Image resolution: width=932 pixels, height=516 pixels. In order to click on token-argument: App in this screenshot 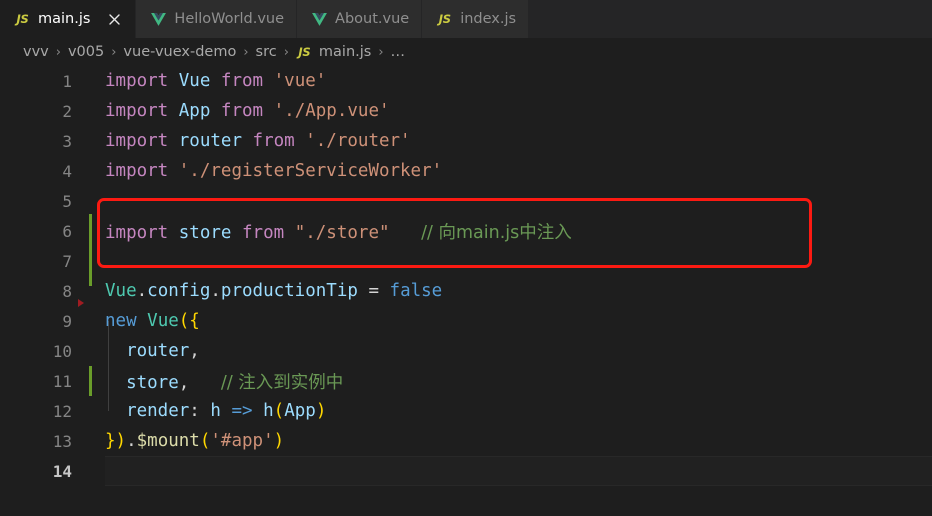, I will do `click(300, 411)`.